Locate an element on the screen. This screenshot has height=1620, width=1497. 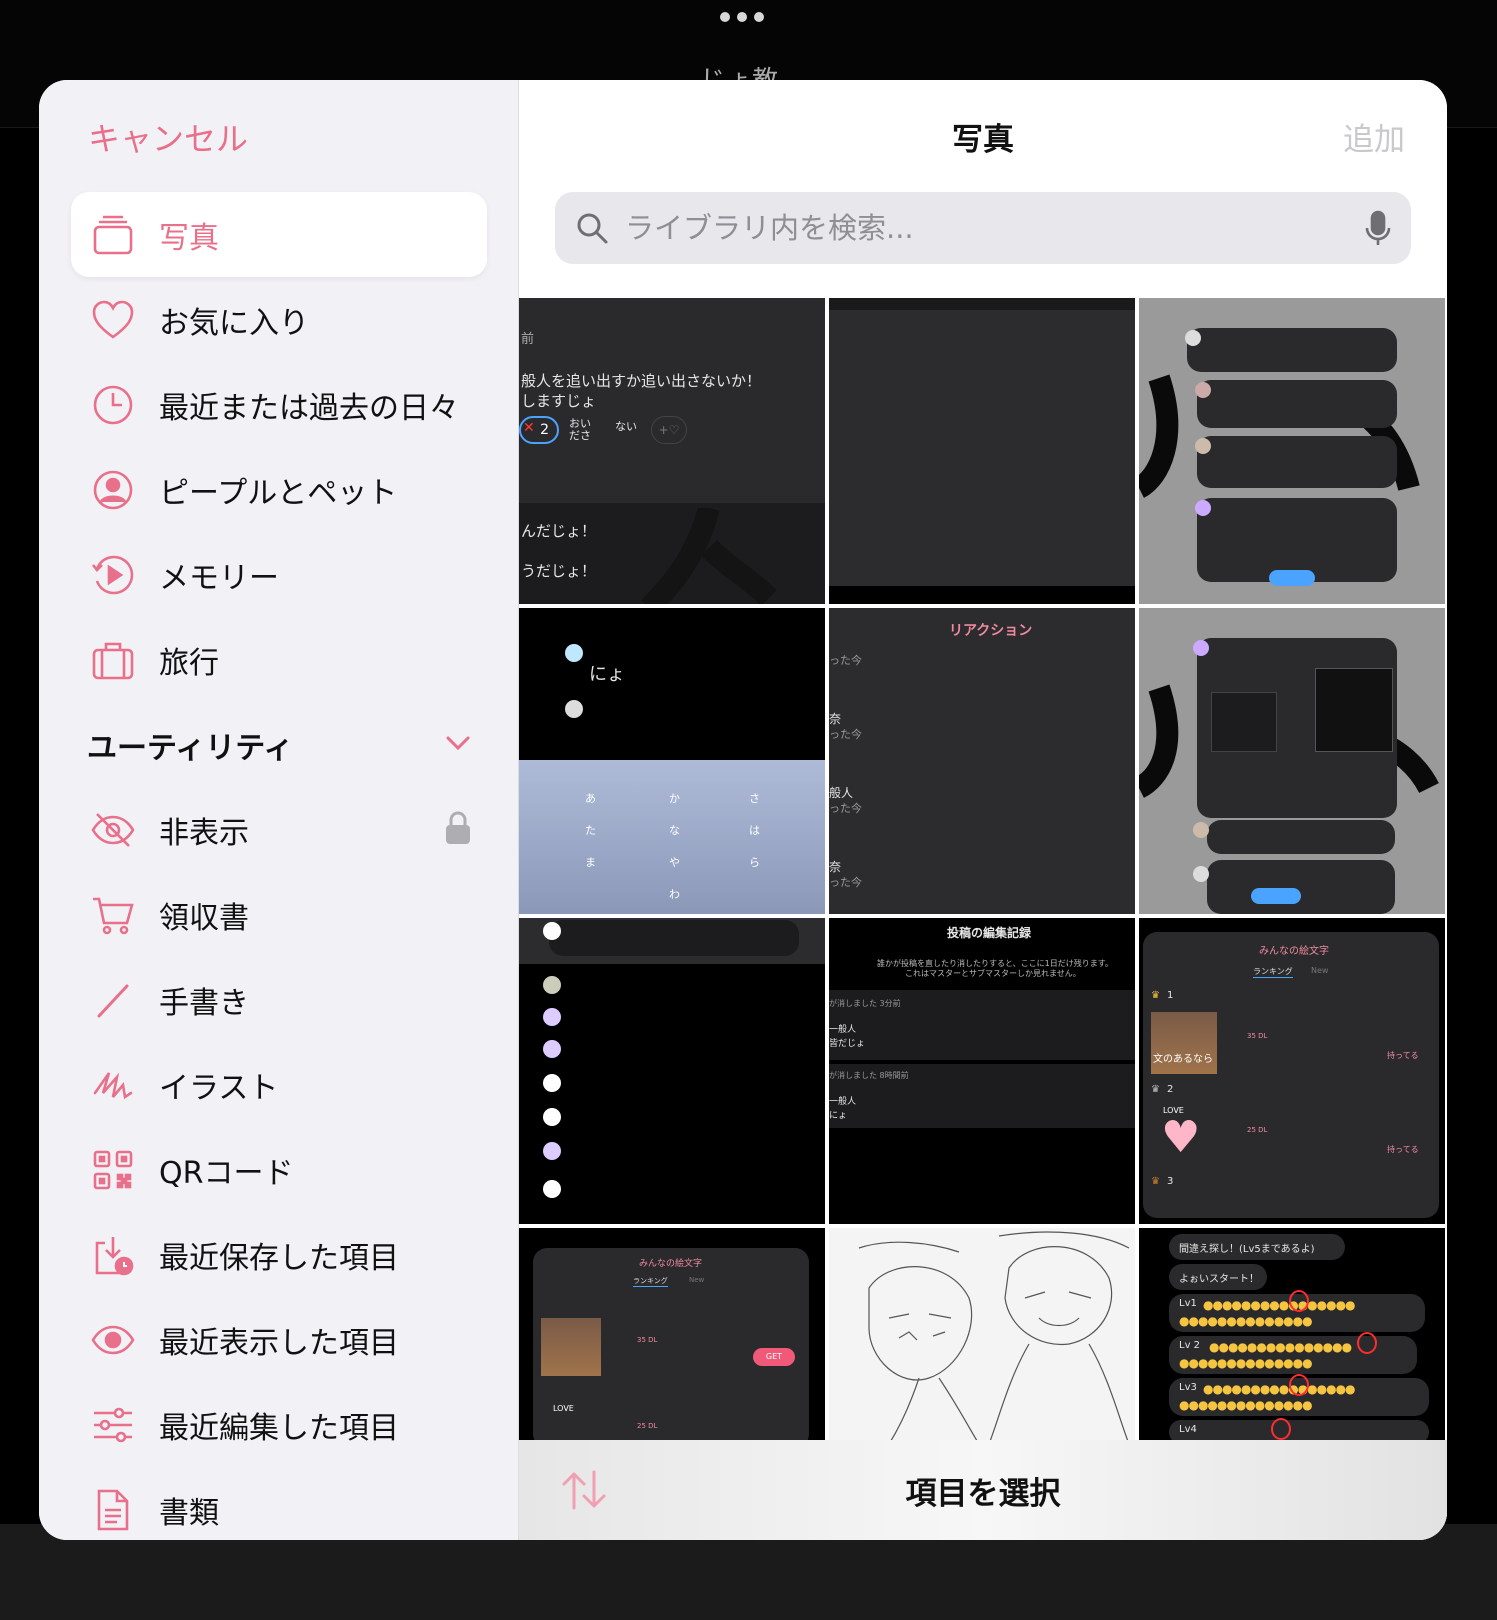
brush-stroke-graphic is located at coordinates (709, 556).